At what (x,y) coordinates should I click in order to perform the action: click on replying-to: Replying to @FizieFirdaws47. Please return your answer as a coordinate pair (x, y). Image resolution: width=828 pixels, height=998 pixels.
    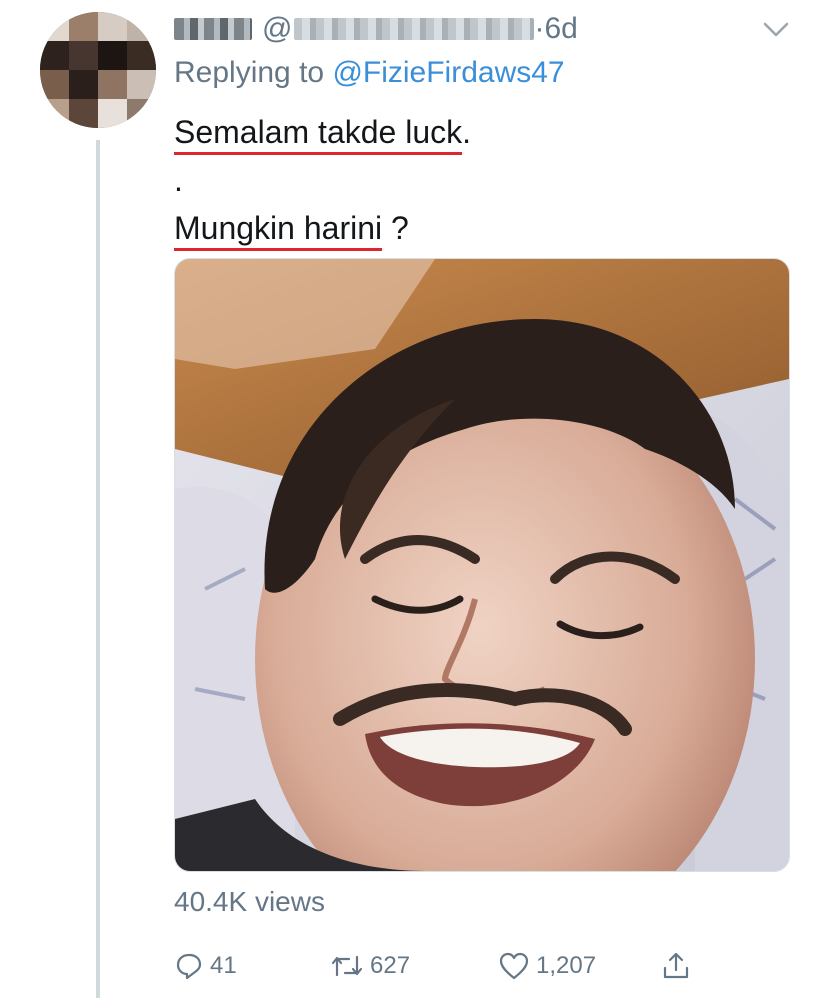
    Looking at the image, I should click on (369, 73).